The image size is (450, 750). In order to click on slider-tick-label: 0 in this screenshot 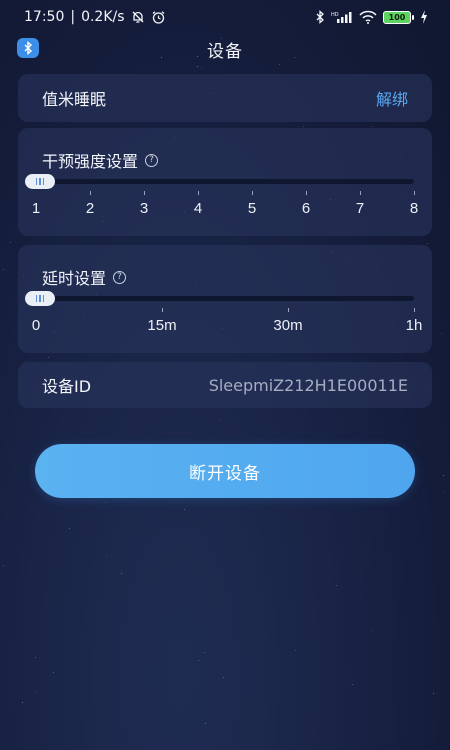, I will do `click(36, 325)`.